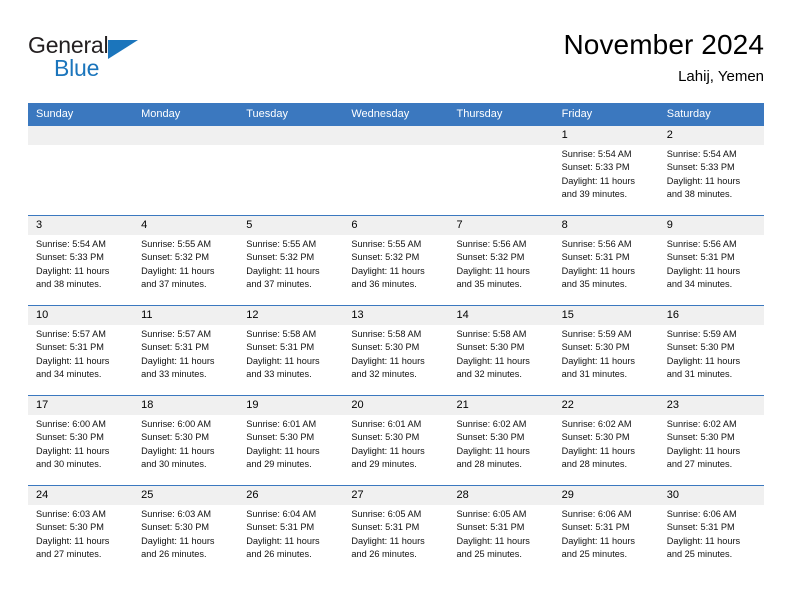 The height and width of the screenshot is (612, 792). I want to click on day-number: 26, so click(252, 495).